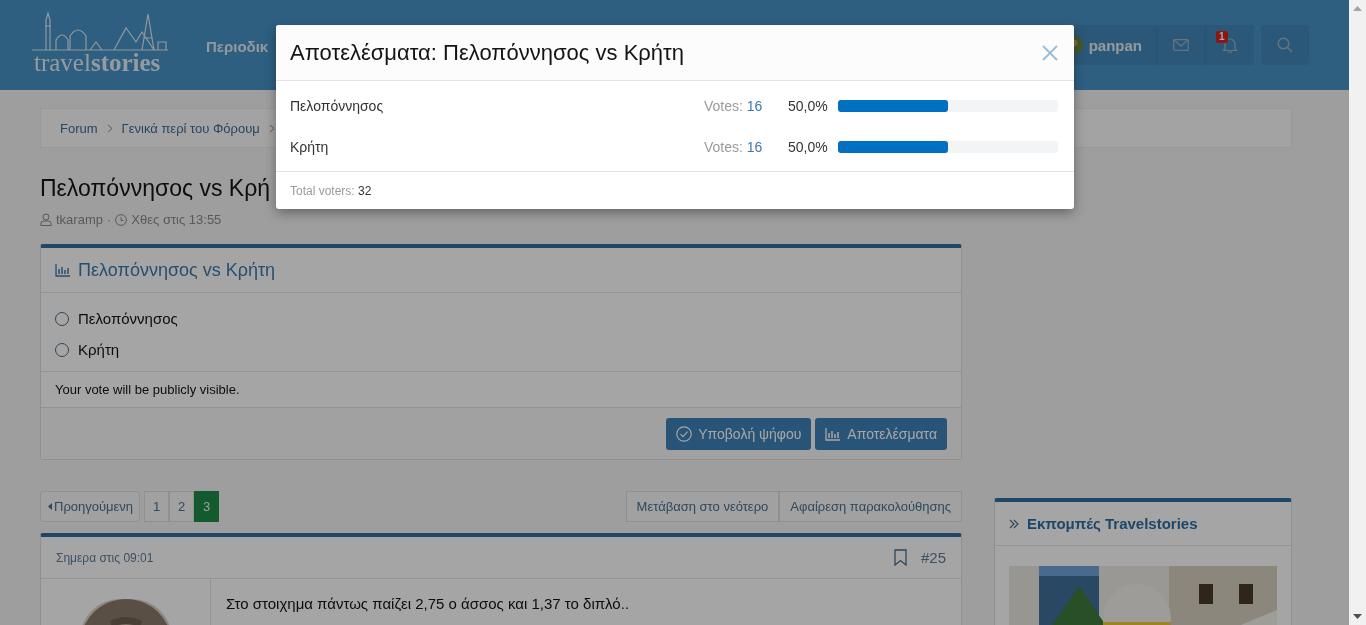  I want to click on nav-link: Περιοδικ, so click(237, 46).